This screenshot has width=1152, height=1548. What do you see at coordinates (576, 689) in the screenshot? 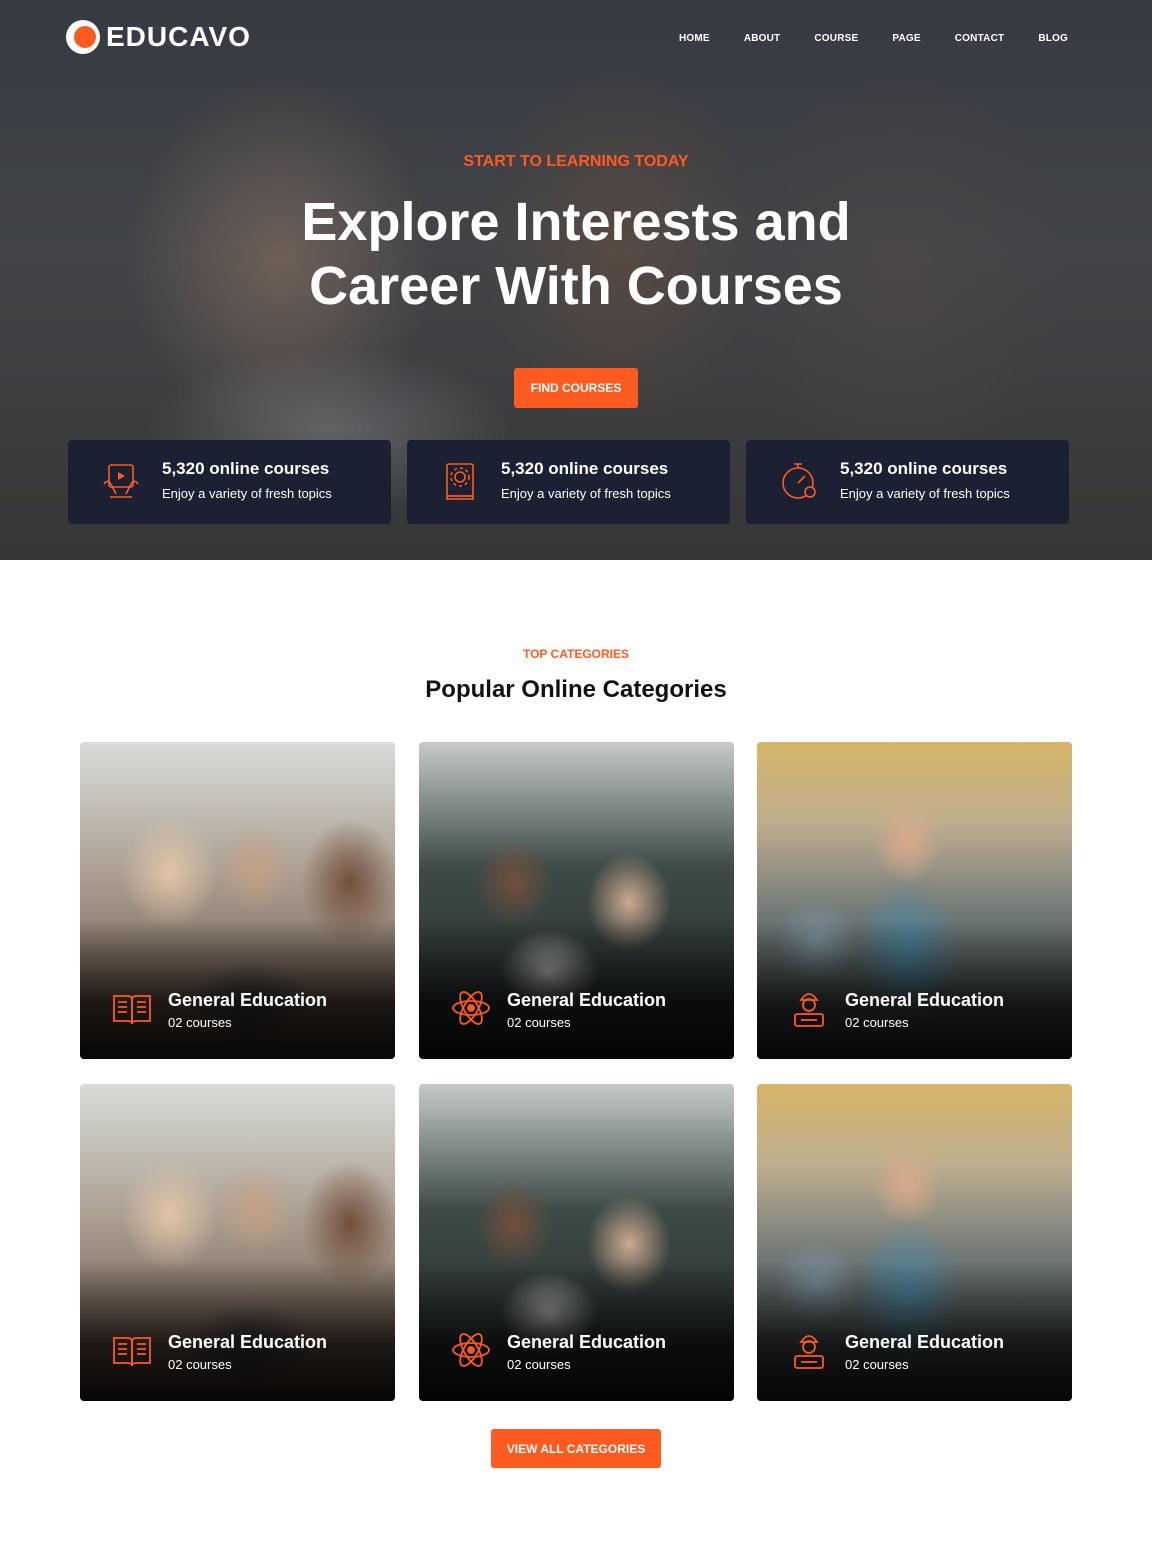
I see `categories-title: Popular Online Categories` at bounding box center [576, 689].